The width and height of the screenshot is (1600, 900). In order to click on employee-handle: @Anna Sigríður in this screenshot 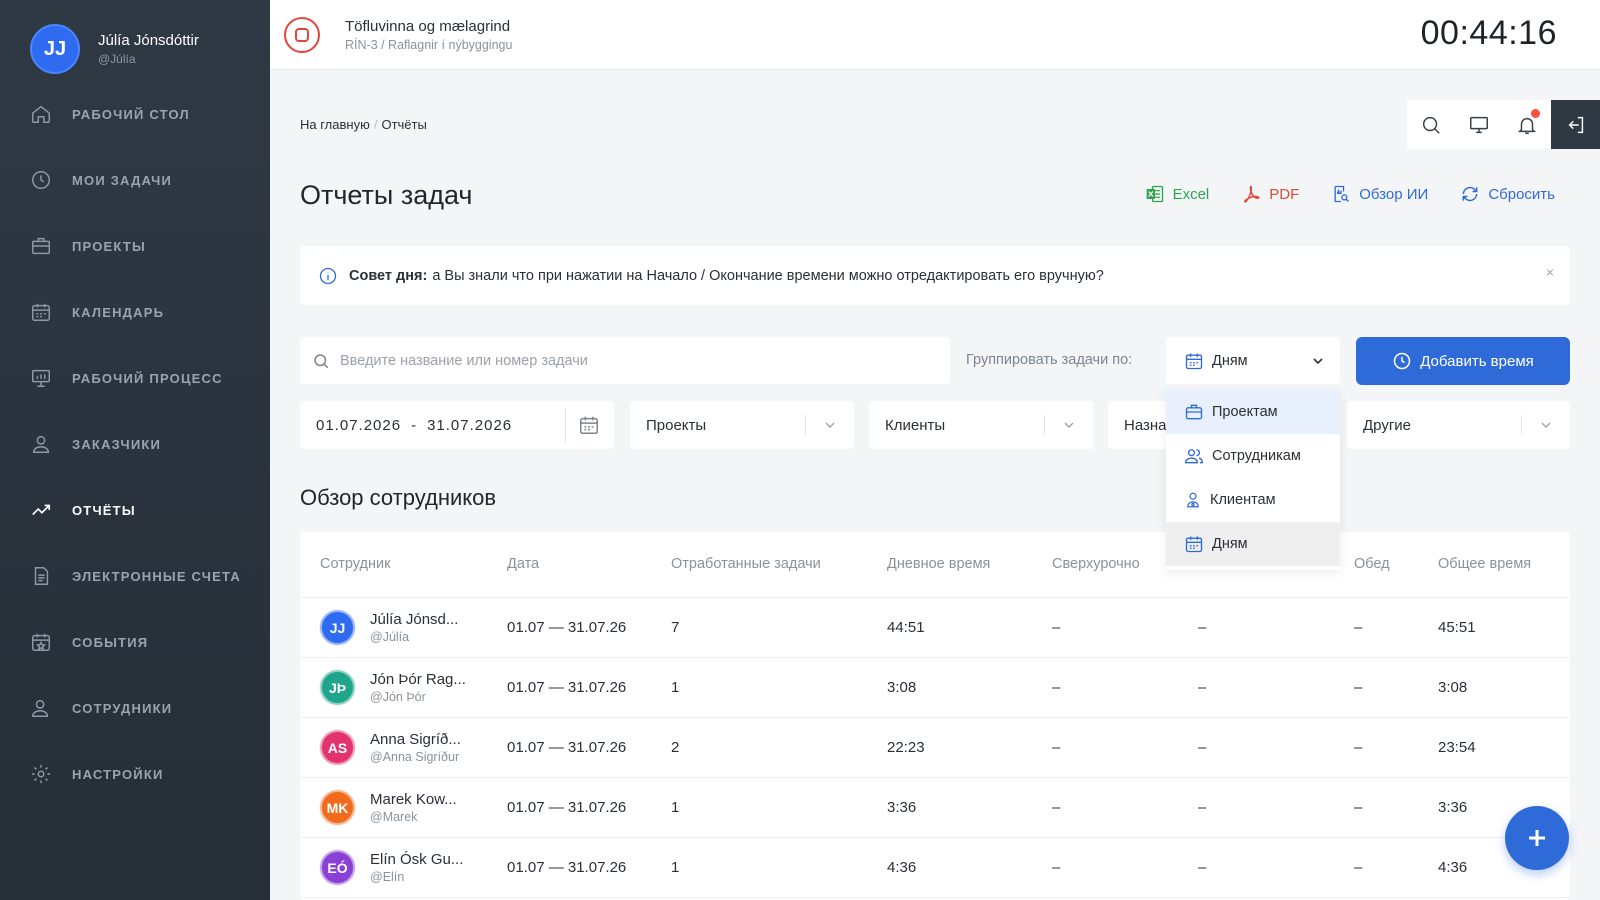, I will do `click(415, 757)`.